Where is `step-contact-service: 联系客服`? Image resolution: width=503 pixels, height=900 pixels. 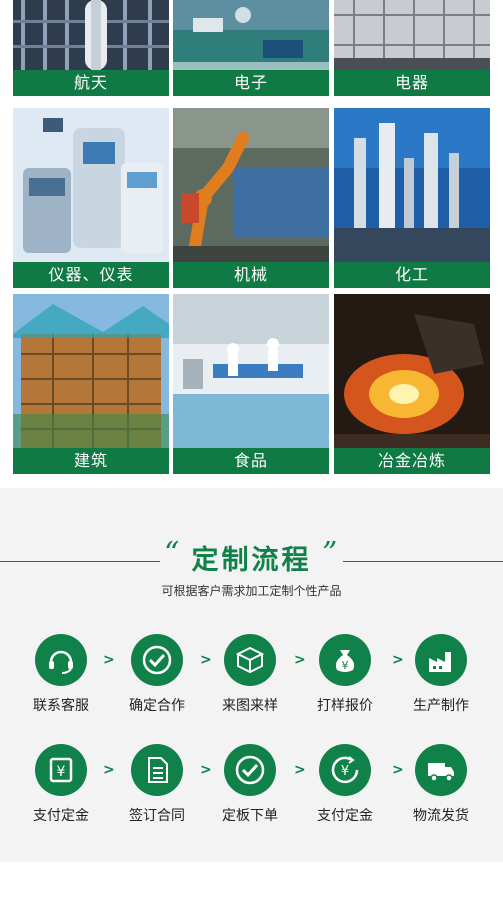
step-contact-service: 联系客服 is located at coordinates (61, 674).